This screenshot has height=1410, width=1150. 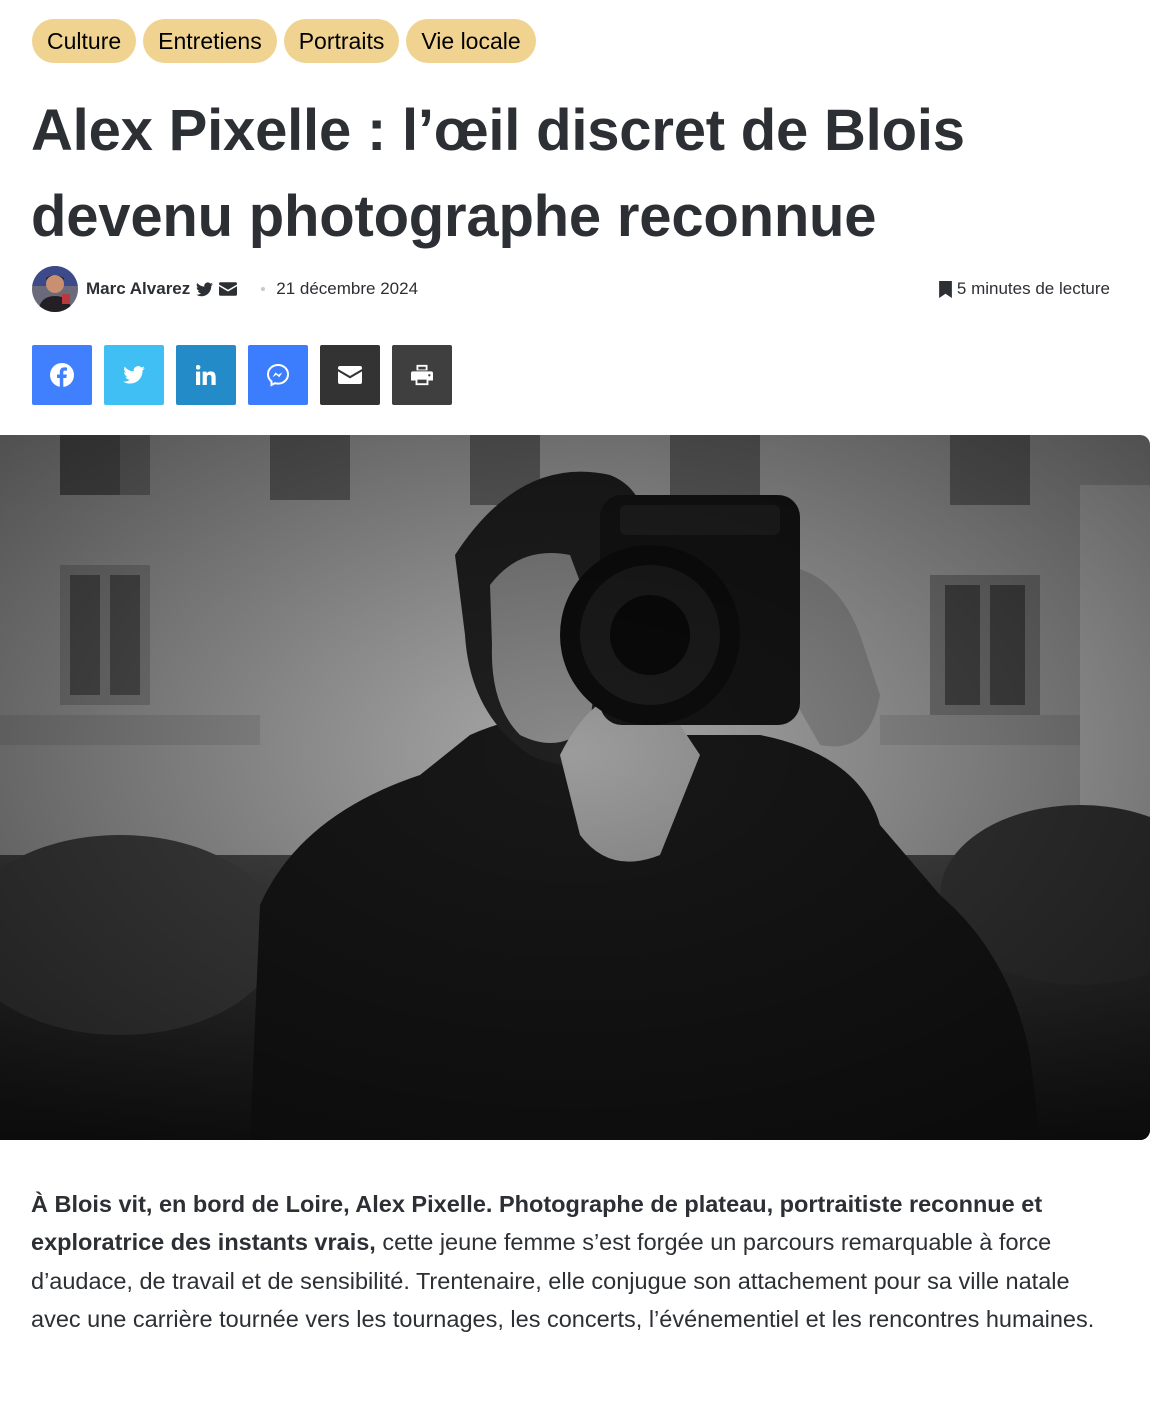 I want to click on share-facebook-button, so click(x=62, y=375).